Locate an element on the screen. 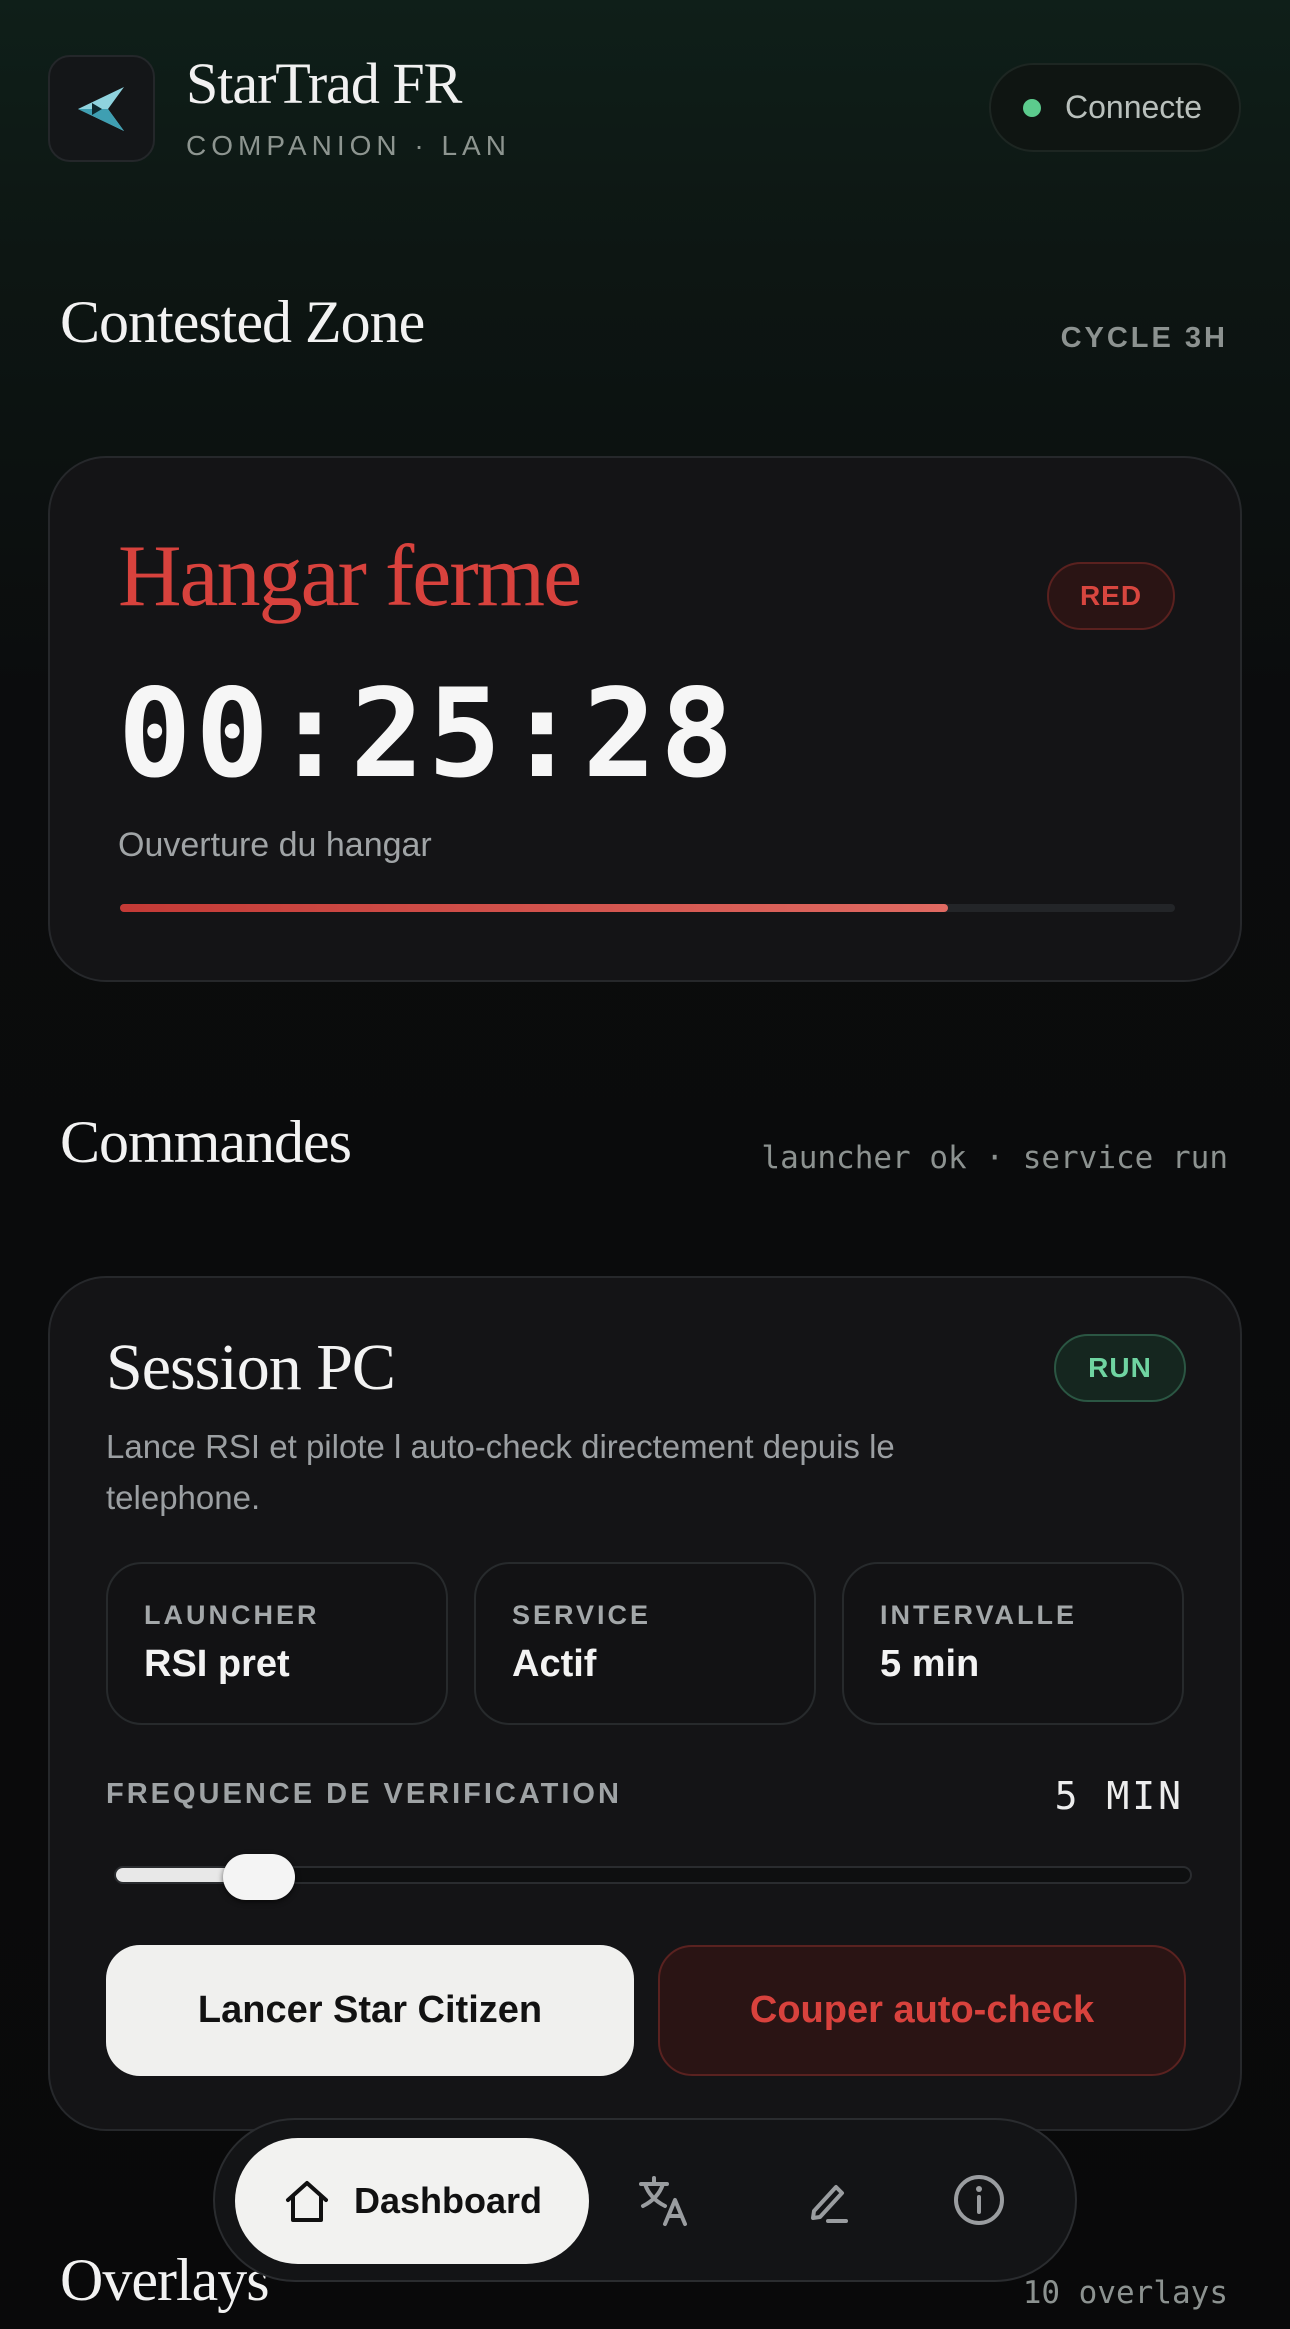 This screenshot has height=2329, width=1290. launch-star-citizen-button: Lancer Star Citizen is located at coordinates (370, 2010).